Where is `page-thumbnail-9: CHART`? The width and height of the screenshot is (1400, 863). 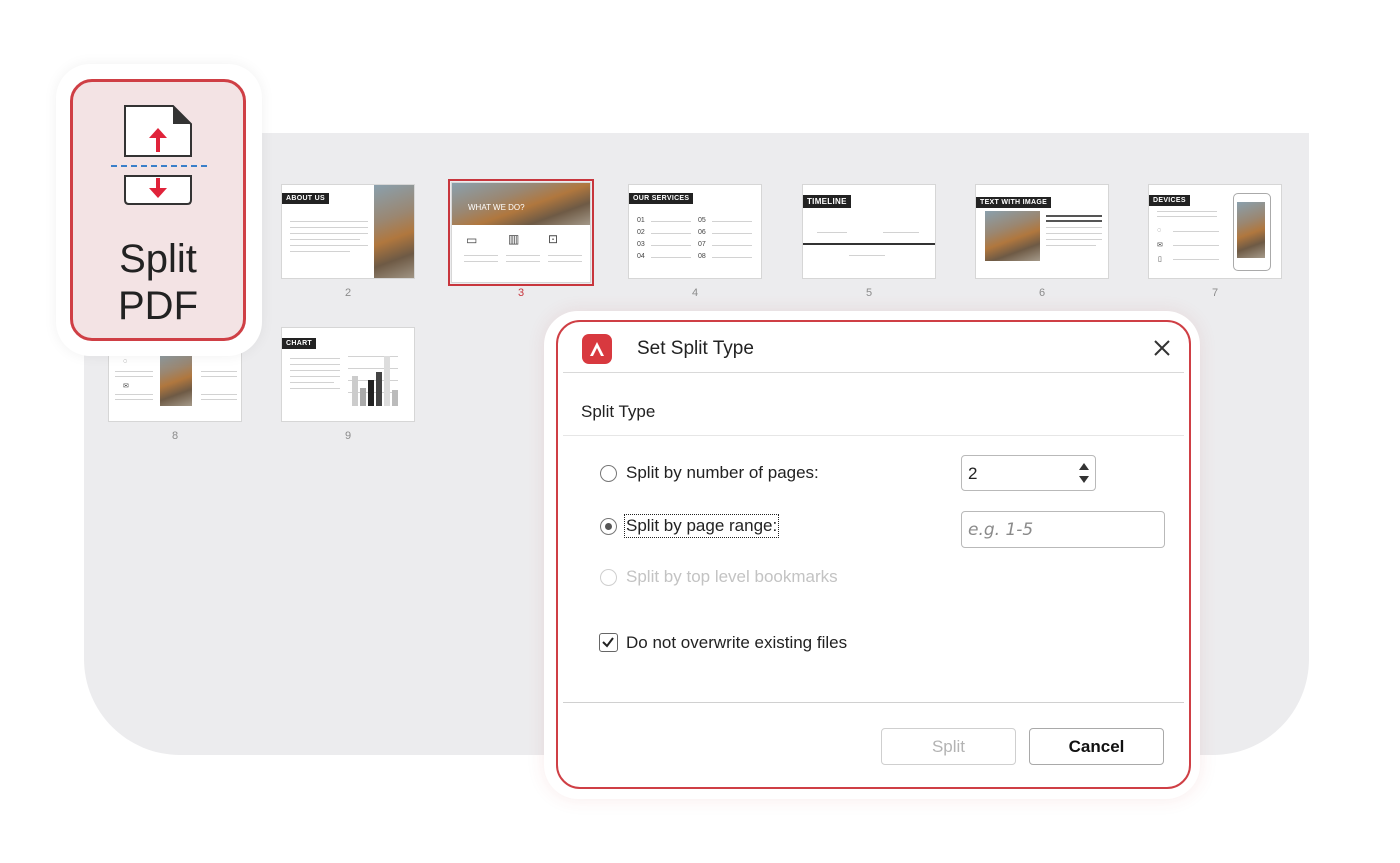 page-thumbnail-9: CHART is located at coordinates (348, 374).